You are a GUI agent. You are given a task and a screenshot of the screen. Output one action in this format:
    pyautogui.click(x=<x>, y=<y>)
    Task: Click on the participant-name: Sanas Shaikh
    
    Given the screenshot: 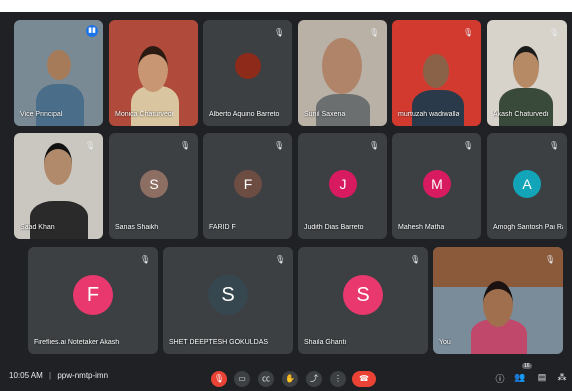 What is the action you would take?
    pyautogui.click(x=137, y=227)
    